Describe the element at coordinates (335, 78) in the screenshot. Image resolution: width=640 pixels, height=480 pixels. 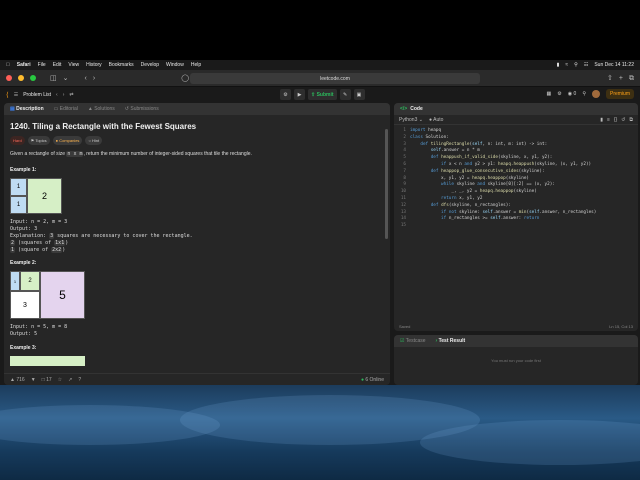
I see `address-bar: leetcode.com` at that location.